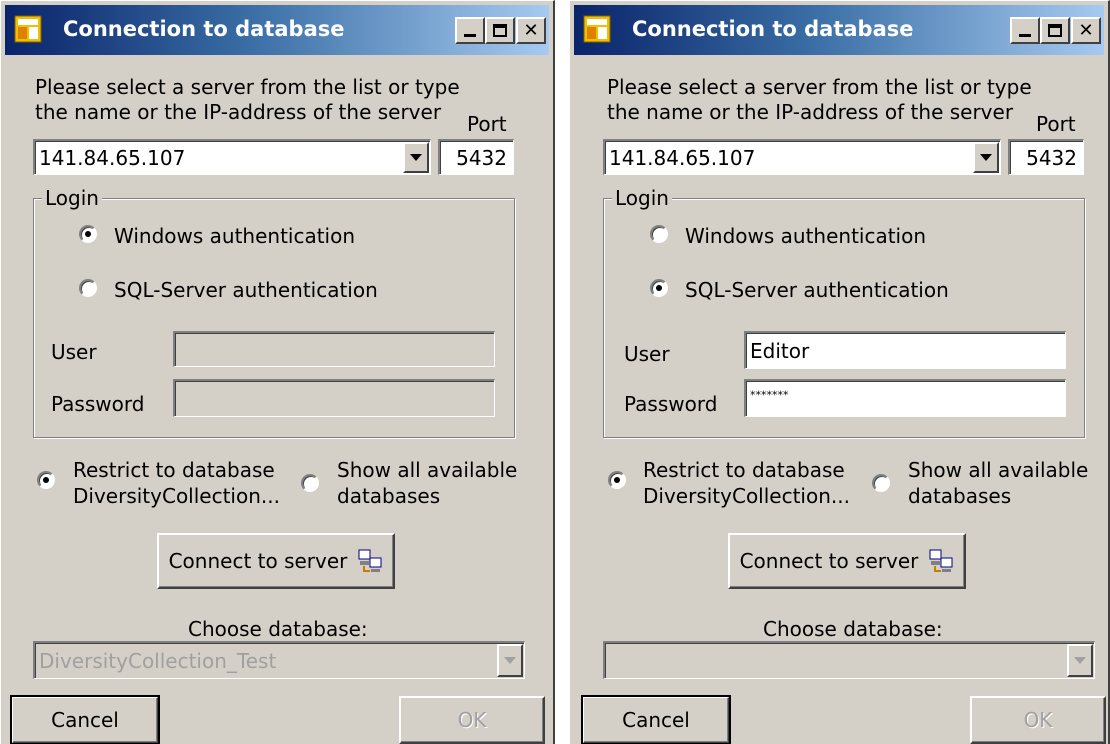 Image resolution: width=1110 pixels, height=744 pixels. What do you see at coordinates (279, 660) in the screenshot?
I see `database-combobox: DiversityCollection_Test` at bounding box center [279, 660].